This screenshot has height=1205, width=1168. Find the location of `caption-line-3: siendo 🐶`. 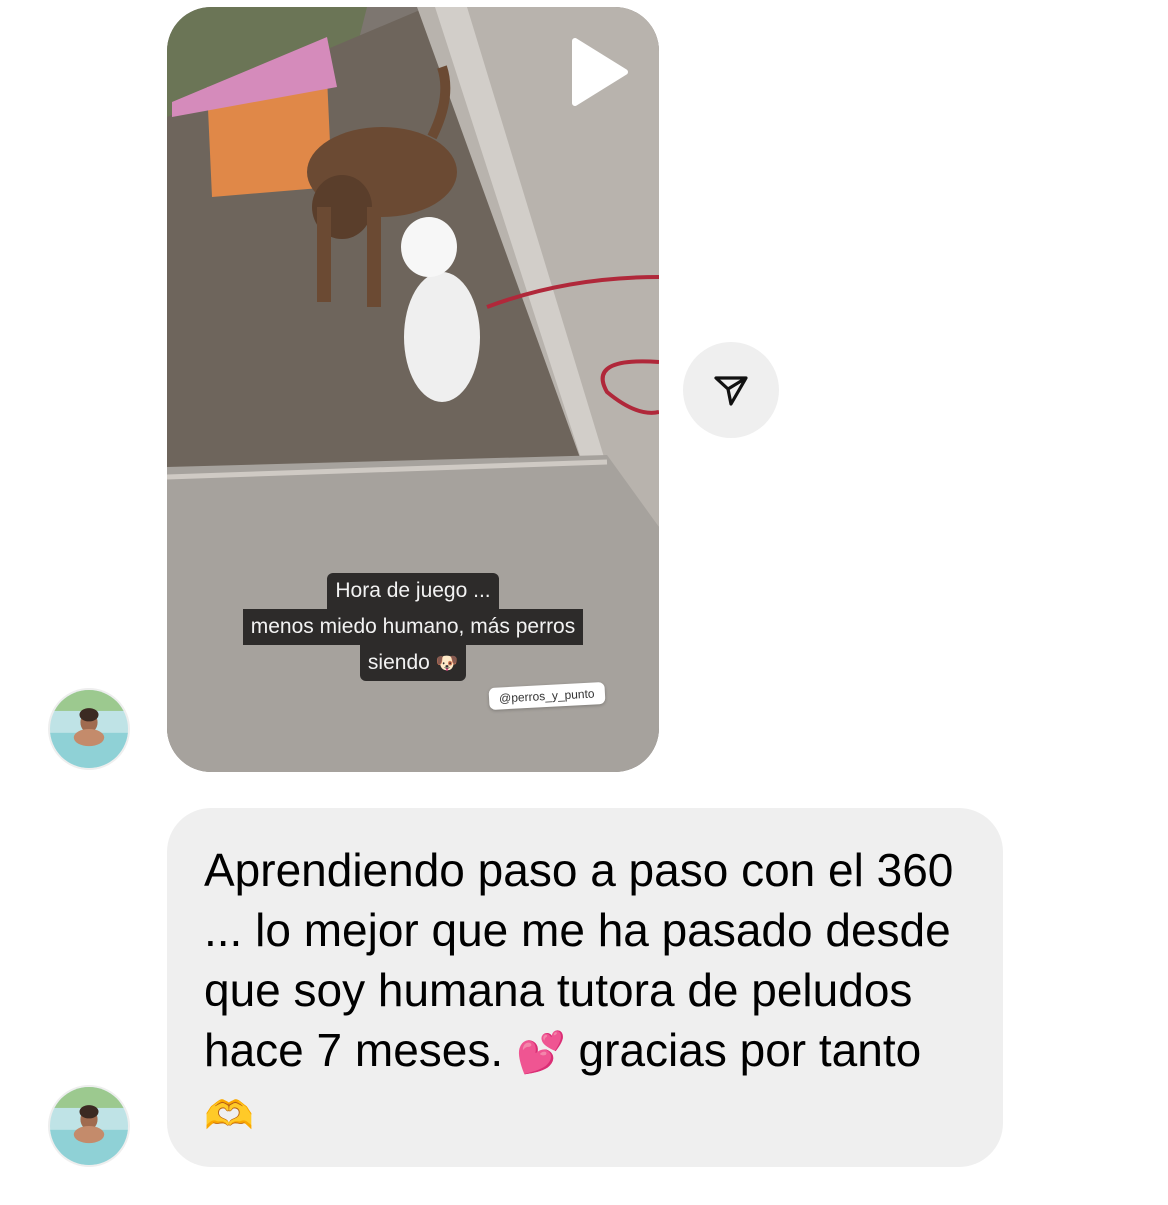

caption-line-3: siendo 🐶 is located at coordinates (413, 663).